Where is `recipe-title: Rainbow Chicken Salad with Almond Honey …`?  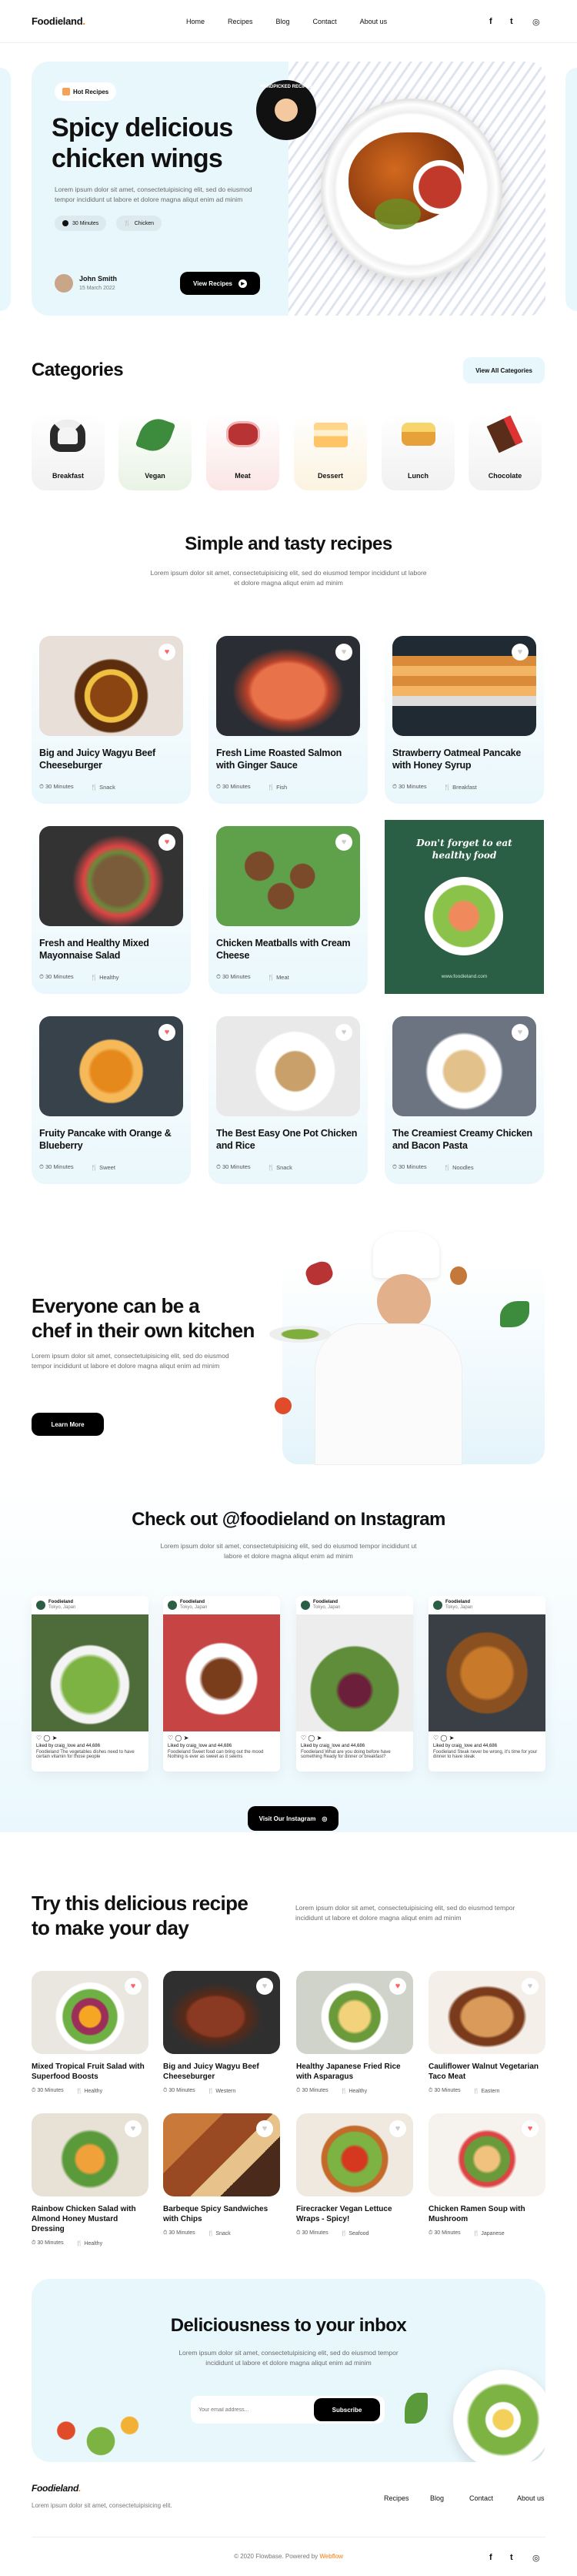 recipe-title: Rainbow Chicken Salad with Almond Honey … is located at coordinates (90, 2219).